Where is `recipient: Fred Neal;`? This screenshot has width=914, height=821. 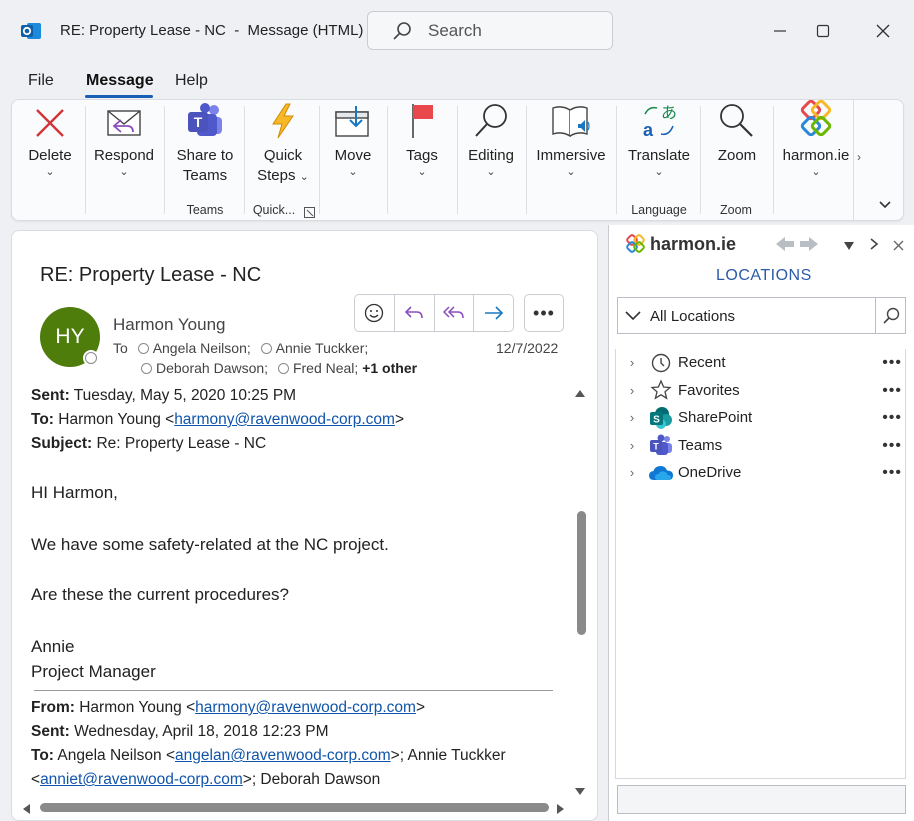
recipient: Fred Neal; is located at coordinates (325, 368).